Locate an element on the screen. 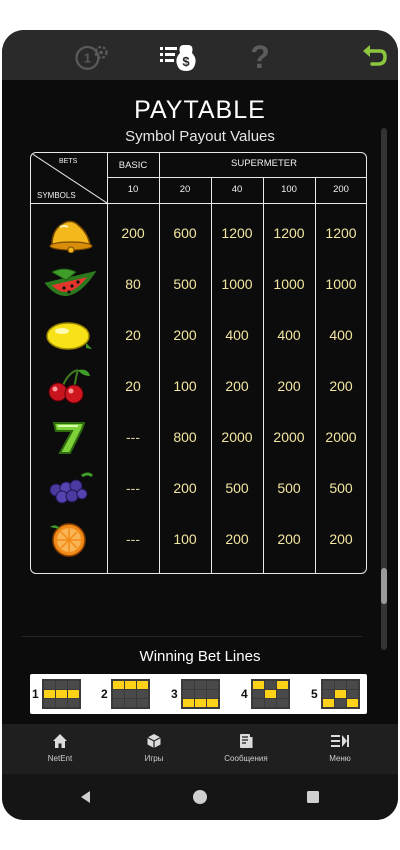  bet-line-1: 1 is located at coordinates (56, 694).